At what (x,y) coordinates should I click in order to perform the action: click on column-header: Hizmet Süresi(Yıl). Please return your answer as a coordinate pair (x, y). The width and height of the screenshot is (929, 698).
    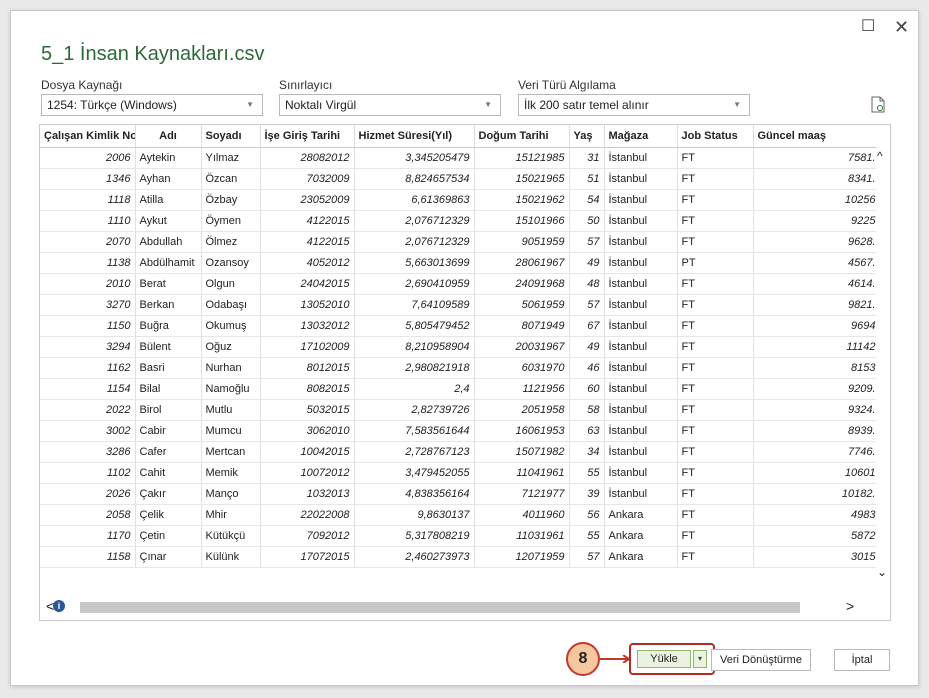
    Looking at the image, I should click on (414, 136).